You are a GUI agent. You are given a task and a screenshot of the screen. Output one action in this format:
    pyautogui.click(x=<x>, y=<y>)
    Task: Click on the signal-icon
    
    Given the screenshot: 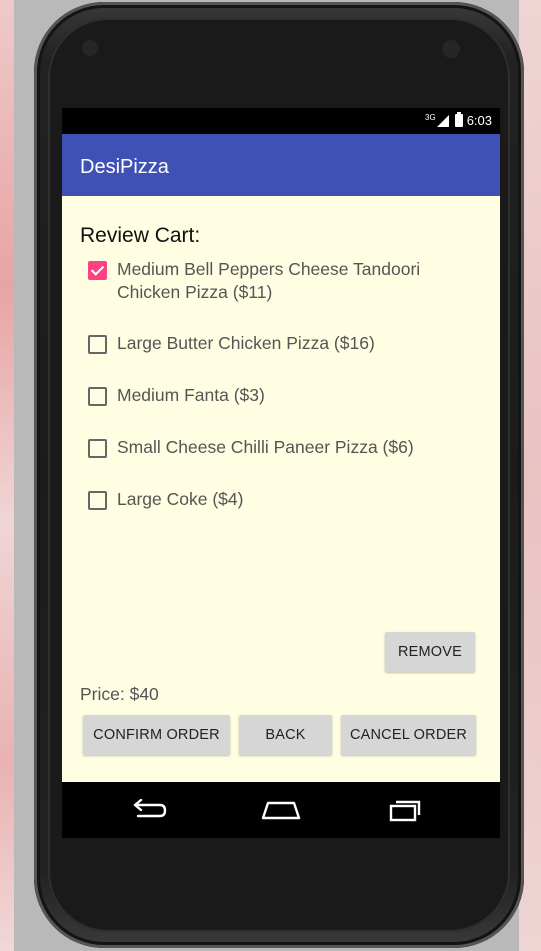 What is the action you would take?
    pyautogui.click(x=443, y=120)
    